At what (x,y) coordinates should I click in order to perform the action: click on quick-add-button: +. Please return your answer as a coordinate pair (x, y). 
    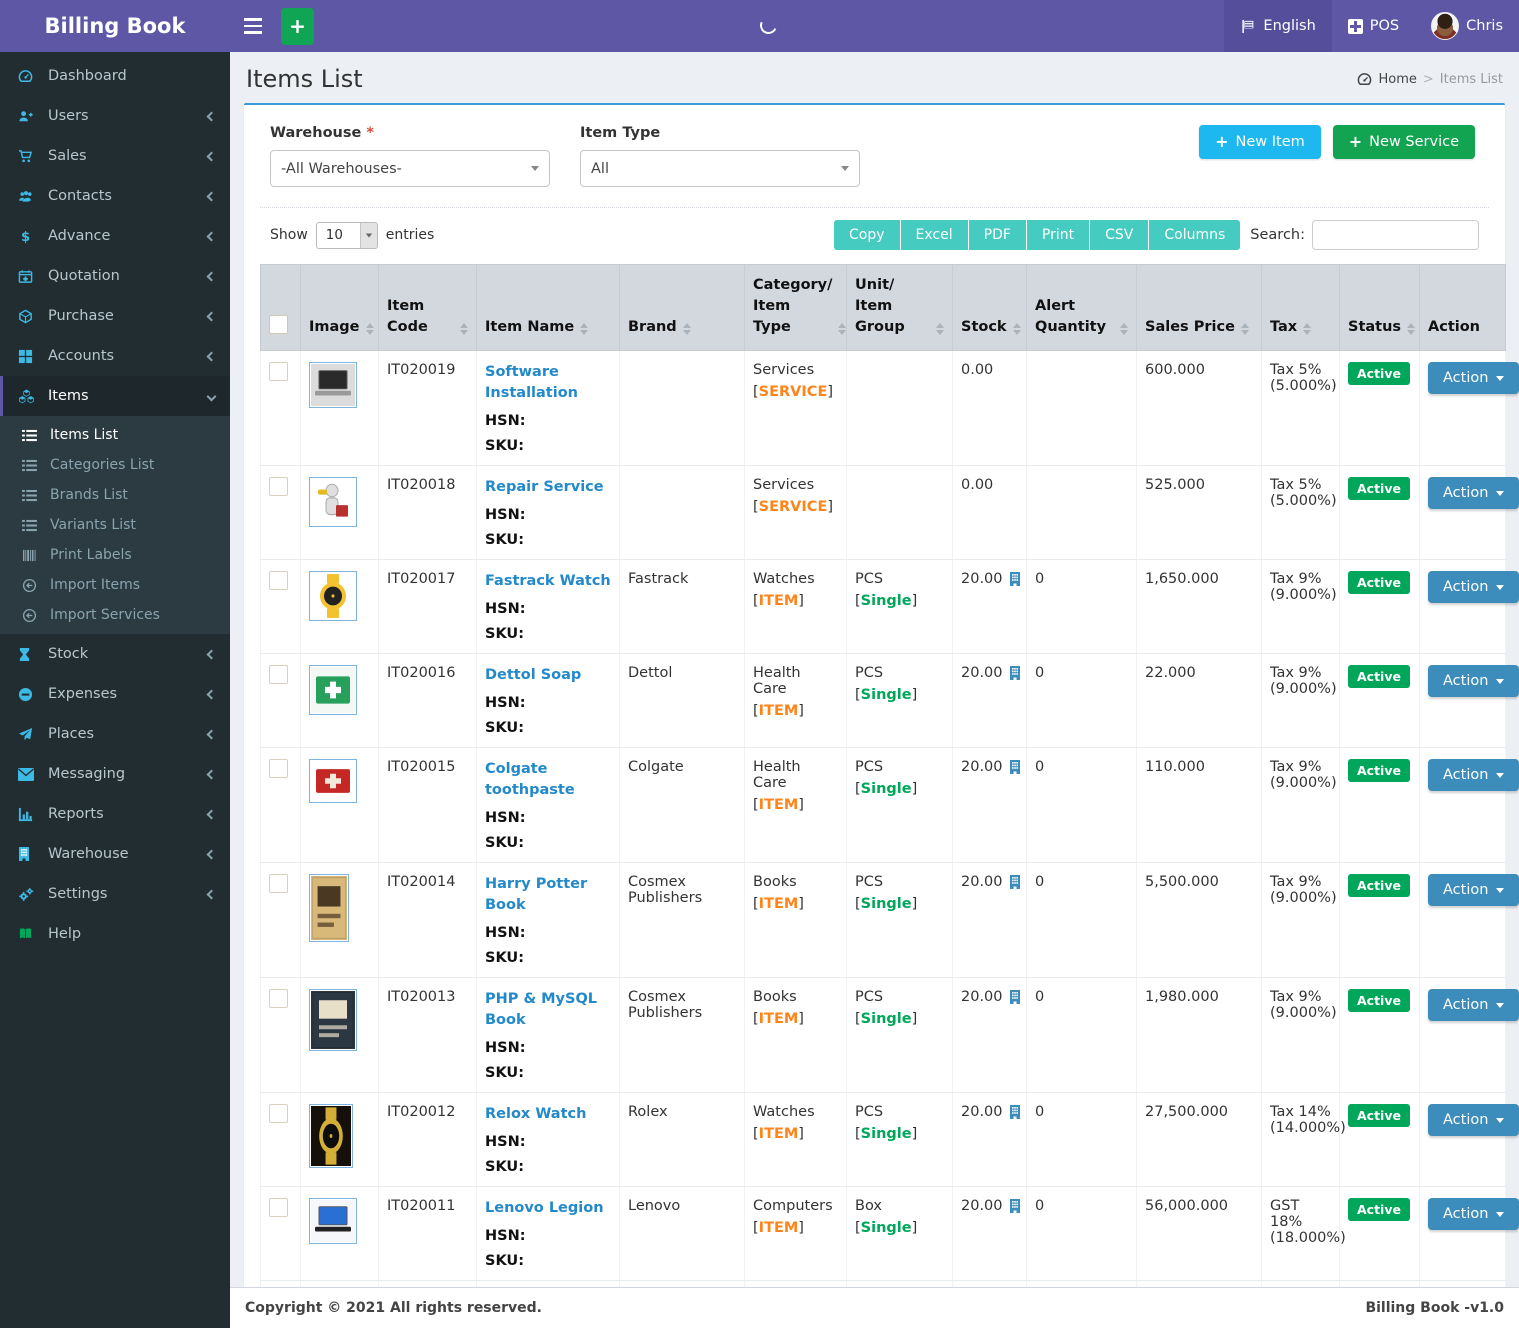
    Looking at the image, I should click on (297, 26).